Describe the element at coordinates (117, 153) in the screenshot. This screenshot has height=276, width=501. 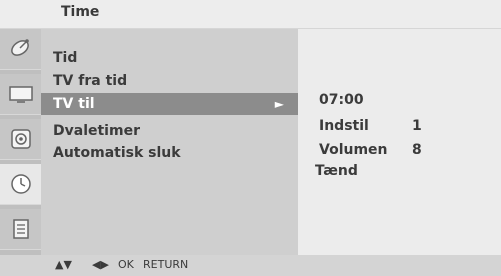
I see `menu-item-label: Automatisk sluk` at that location.